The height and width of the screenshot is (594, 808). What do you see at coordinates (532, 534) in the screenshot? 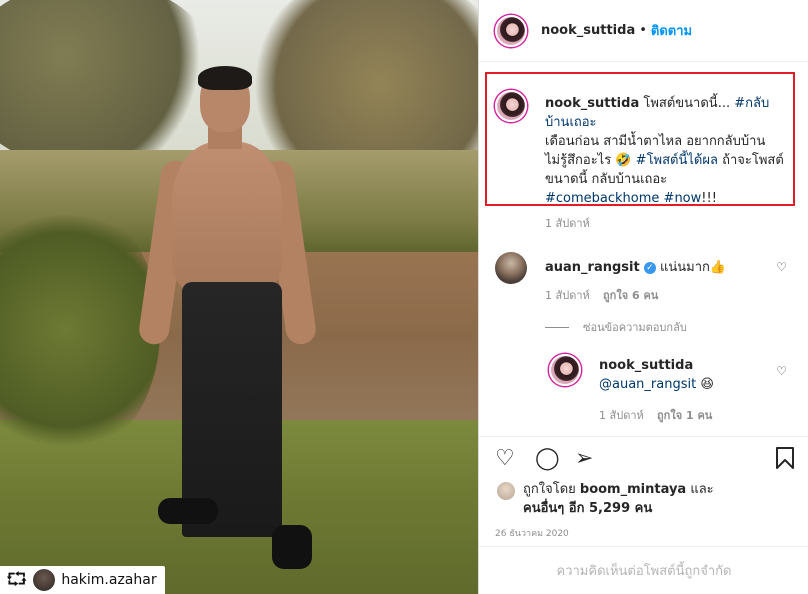
I see `post-date: 26 ธันวาคม 2020` at bounding box center [532, 534].